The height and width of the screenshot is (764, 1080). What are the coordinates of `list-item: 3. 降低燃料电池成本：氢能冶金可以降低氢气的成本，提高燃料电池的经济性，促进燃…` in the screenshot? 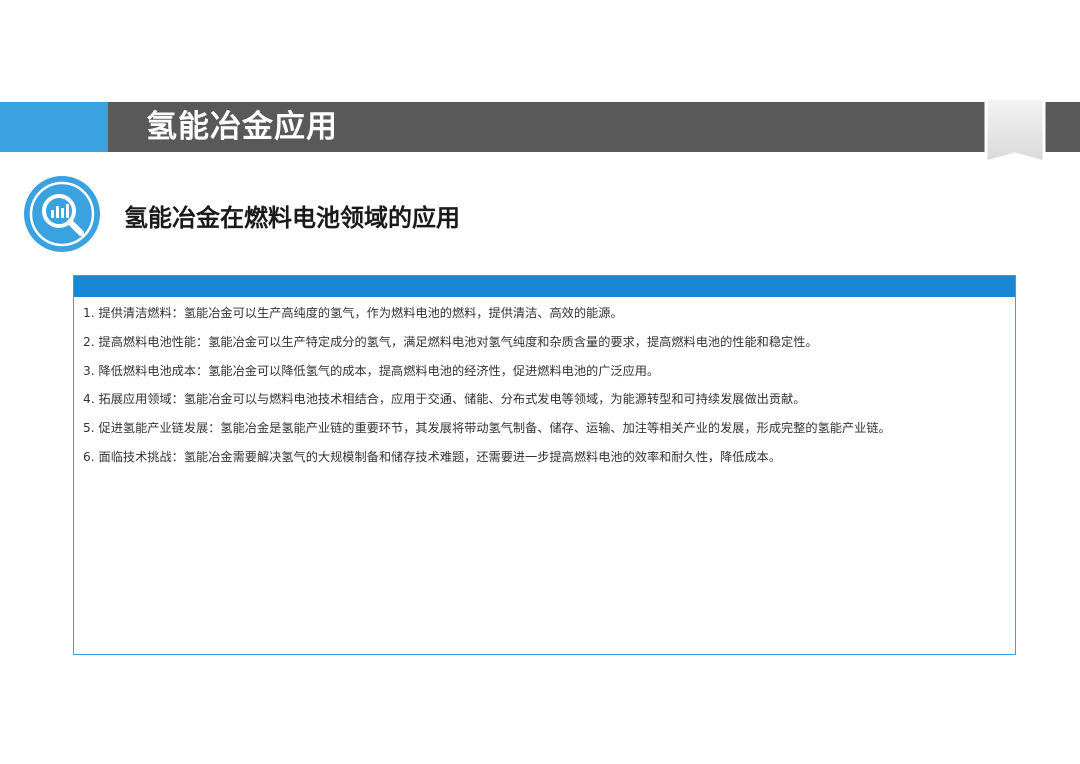 It's located at (371, 370).